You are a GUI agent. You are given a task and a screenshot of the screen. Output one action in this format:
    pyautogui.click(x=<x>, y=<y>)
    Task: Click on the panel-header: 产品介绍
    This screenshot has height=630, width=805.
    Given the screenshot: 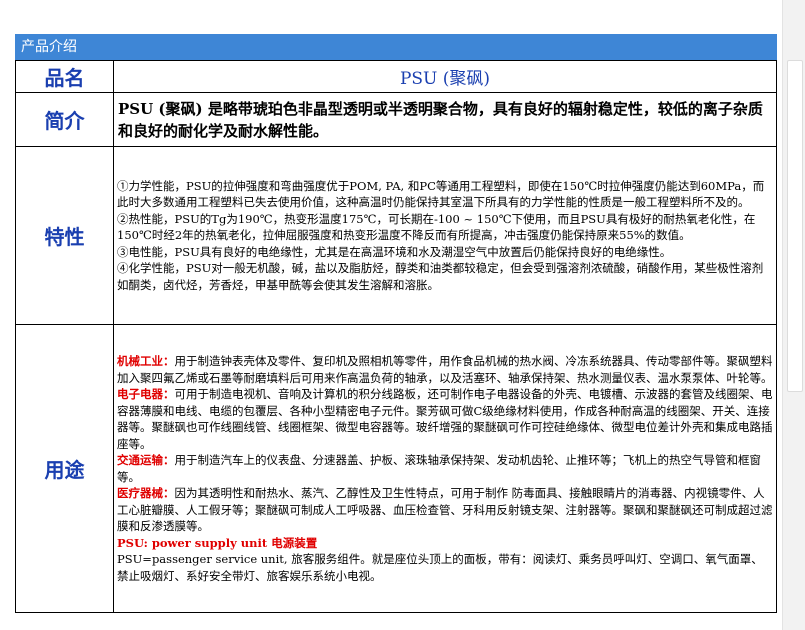 What is the action you would take?
    pyautogui.click(x=396, y=47)
    